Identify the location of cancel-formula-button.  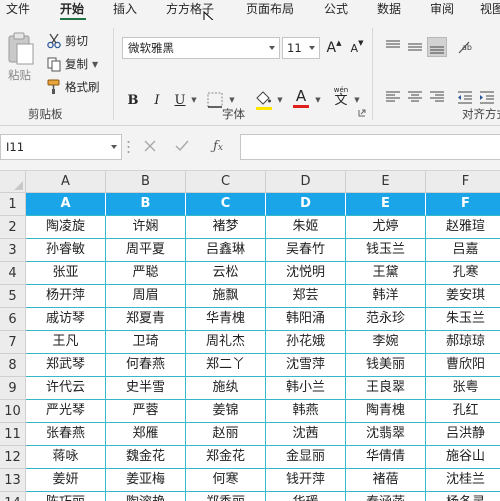
(150, 146).